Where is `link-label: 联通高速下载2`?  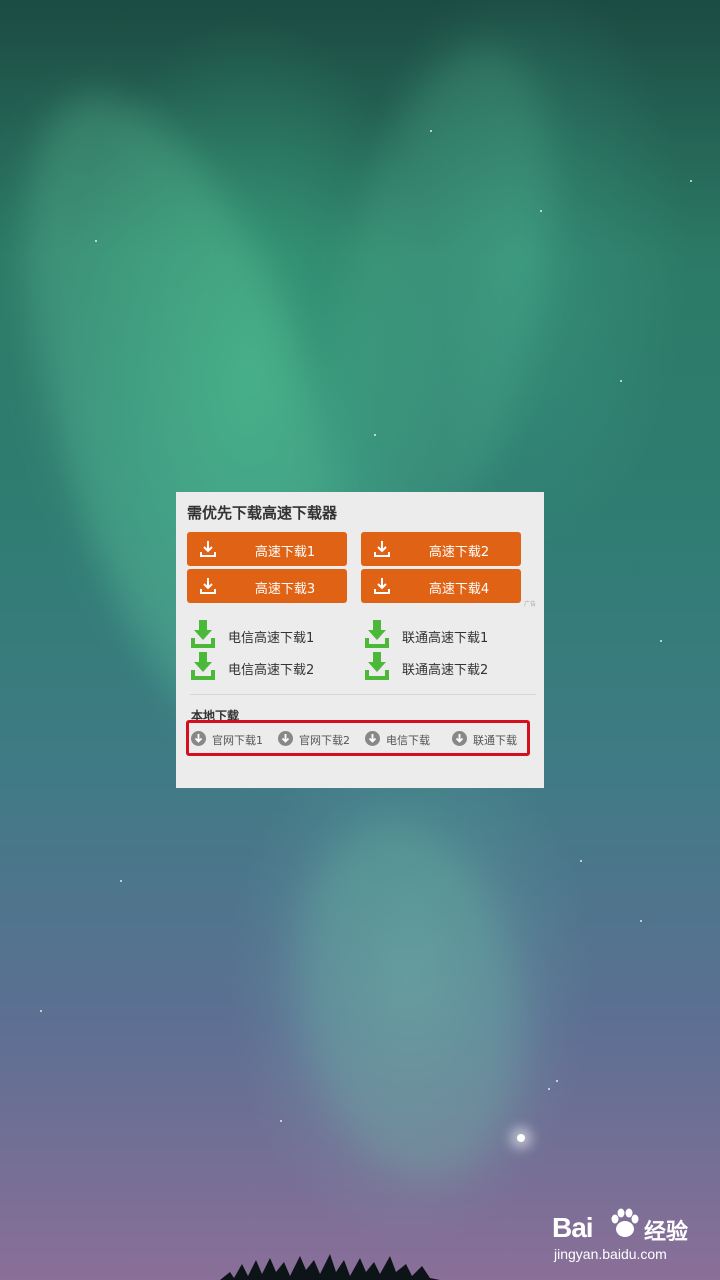
link-label: 联通高速下载2 is located at coordinates (445, 670).